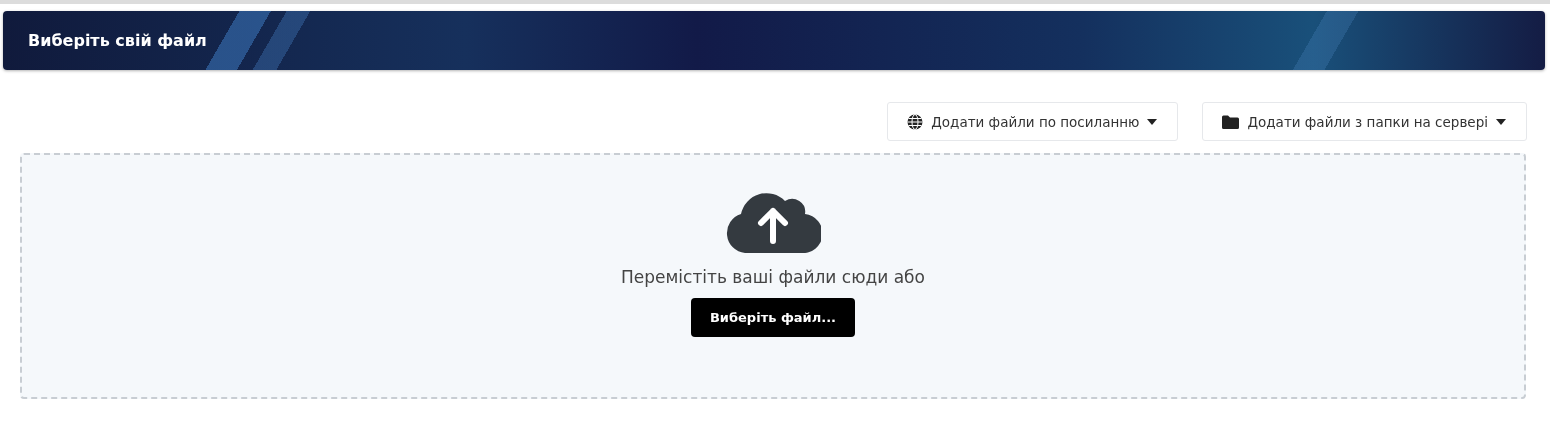  What do you see at coordinates (915, 121) in the screenshot?
I see `globe-icon` at bounding box center [915, 121].